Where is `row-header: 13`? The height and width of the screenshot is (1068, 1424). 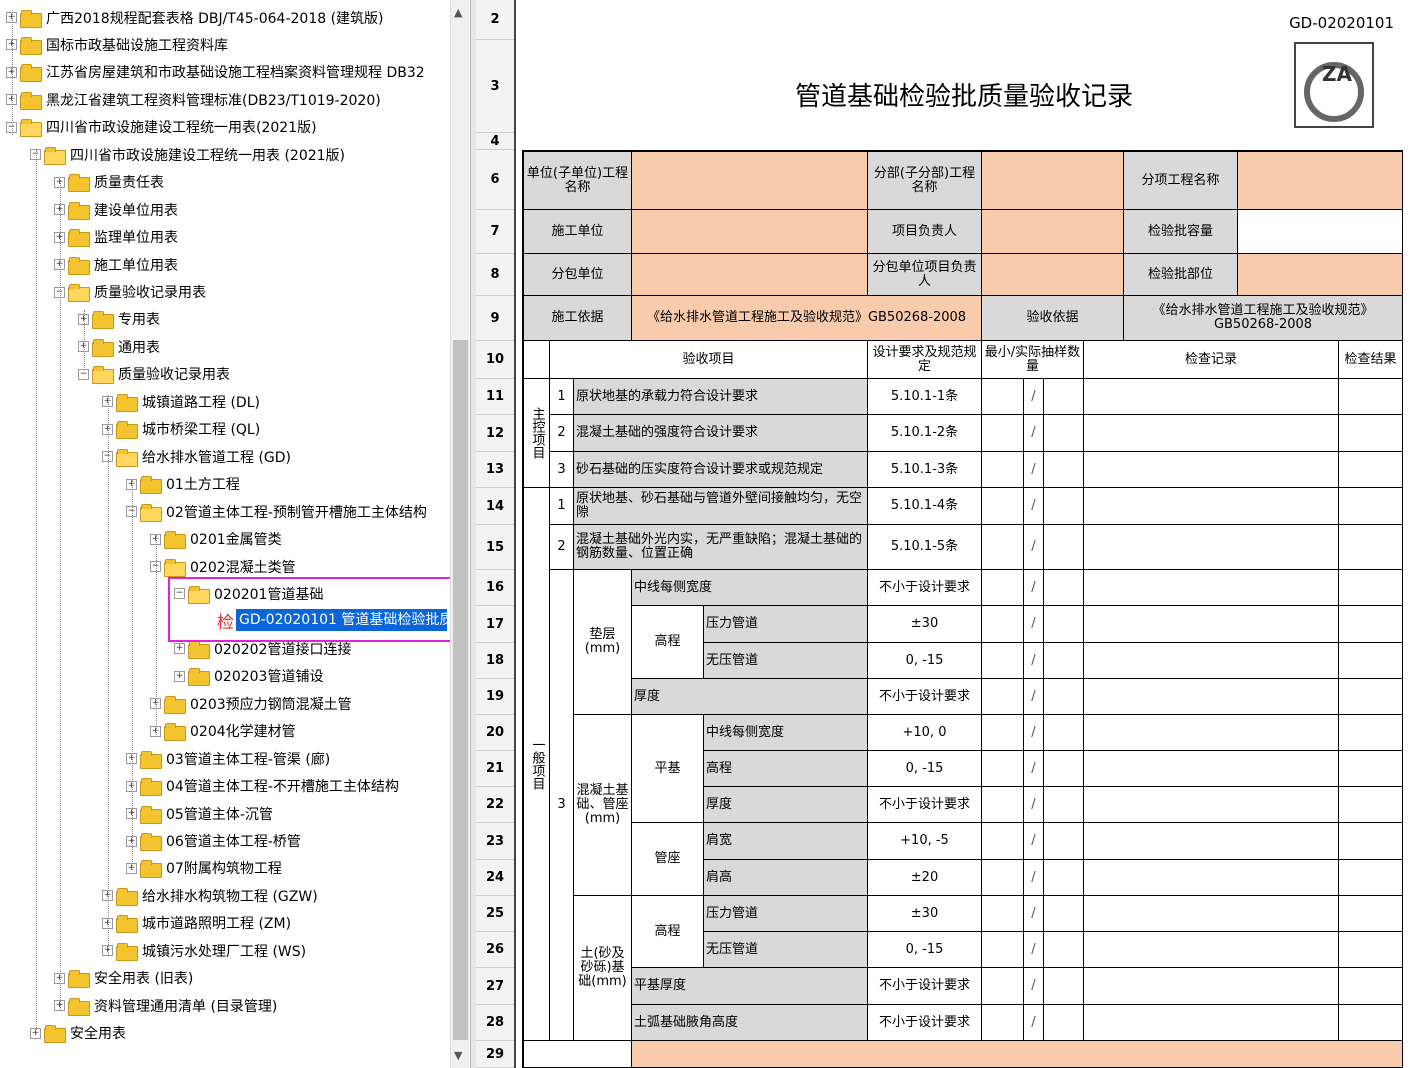 row-header: 13 is located at coordinates (495, 470).